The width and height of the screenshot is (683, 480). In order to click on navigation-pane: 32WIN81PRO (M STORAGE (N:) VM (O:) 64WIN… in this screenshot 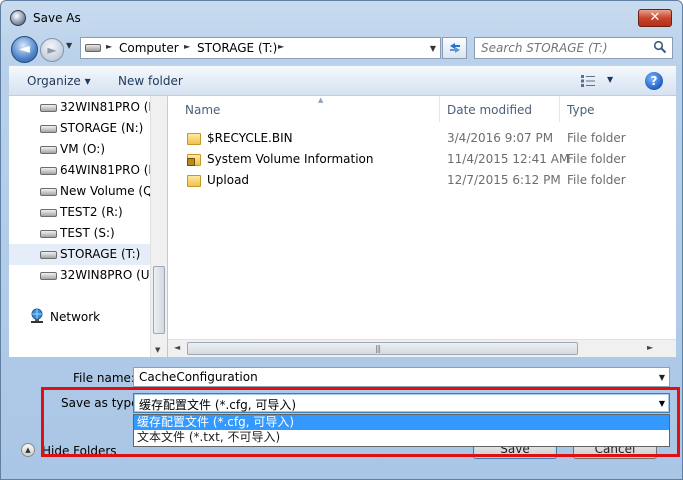, I will do `click(88, 226)`.